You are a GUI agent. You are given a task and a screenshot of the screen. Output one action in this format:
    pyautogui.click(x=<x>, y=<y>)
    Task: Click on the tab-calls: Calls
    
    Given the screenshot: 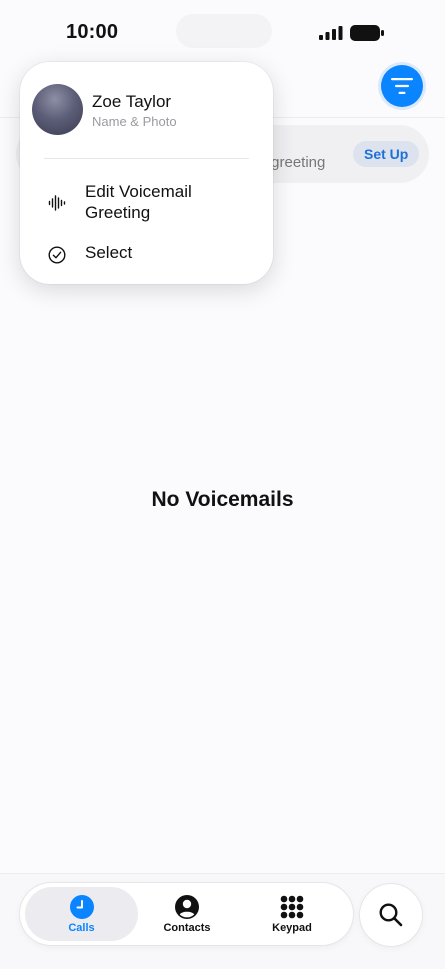 What is the action you would take?
    pyautogui.click(x=81, y=914)
    